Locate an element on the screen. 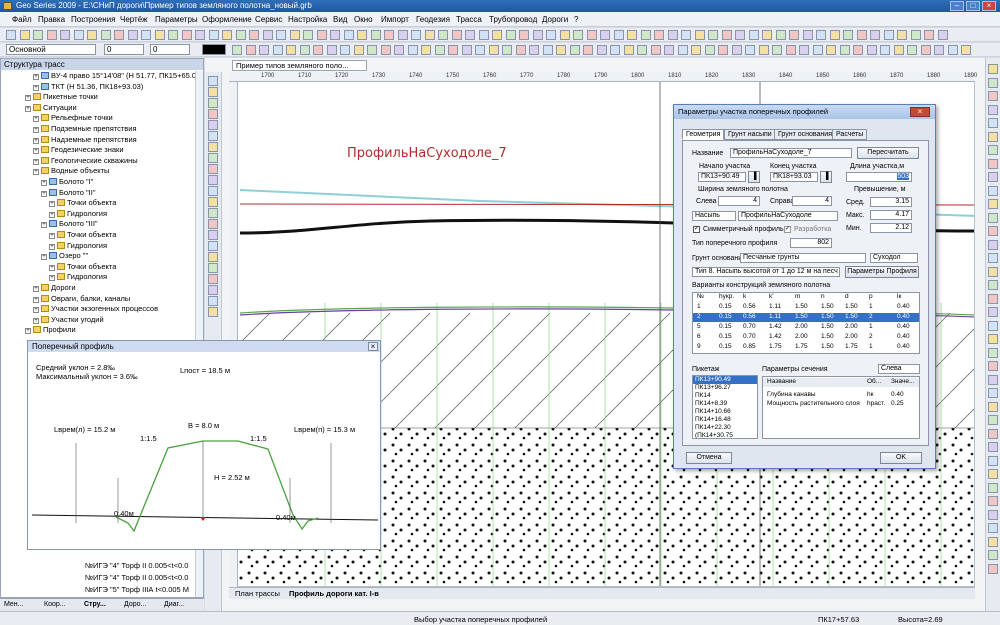 This screenshot has width=1000, height=625. min-field: 2.12 is located at coordinates (891, 228).